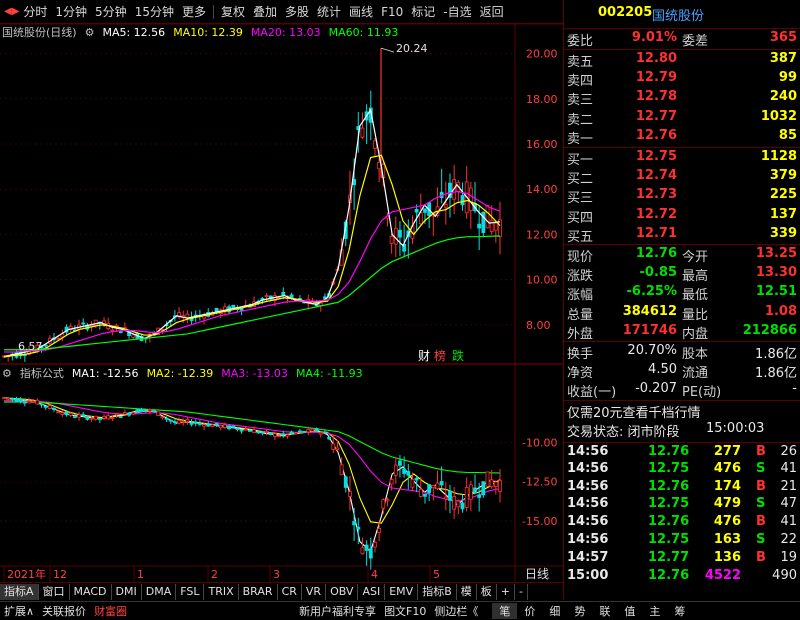  I want to click on bottom-tab: 主, so click(654, 611).